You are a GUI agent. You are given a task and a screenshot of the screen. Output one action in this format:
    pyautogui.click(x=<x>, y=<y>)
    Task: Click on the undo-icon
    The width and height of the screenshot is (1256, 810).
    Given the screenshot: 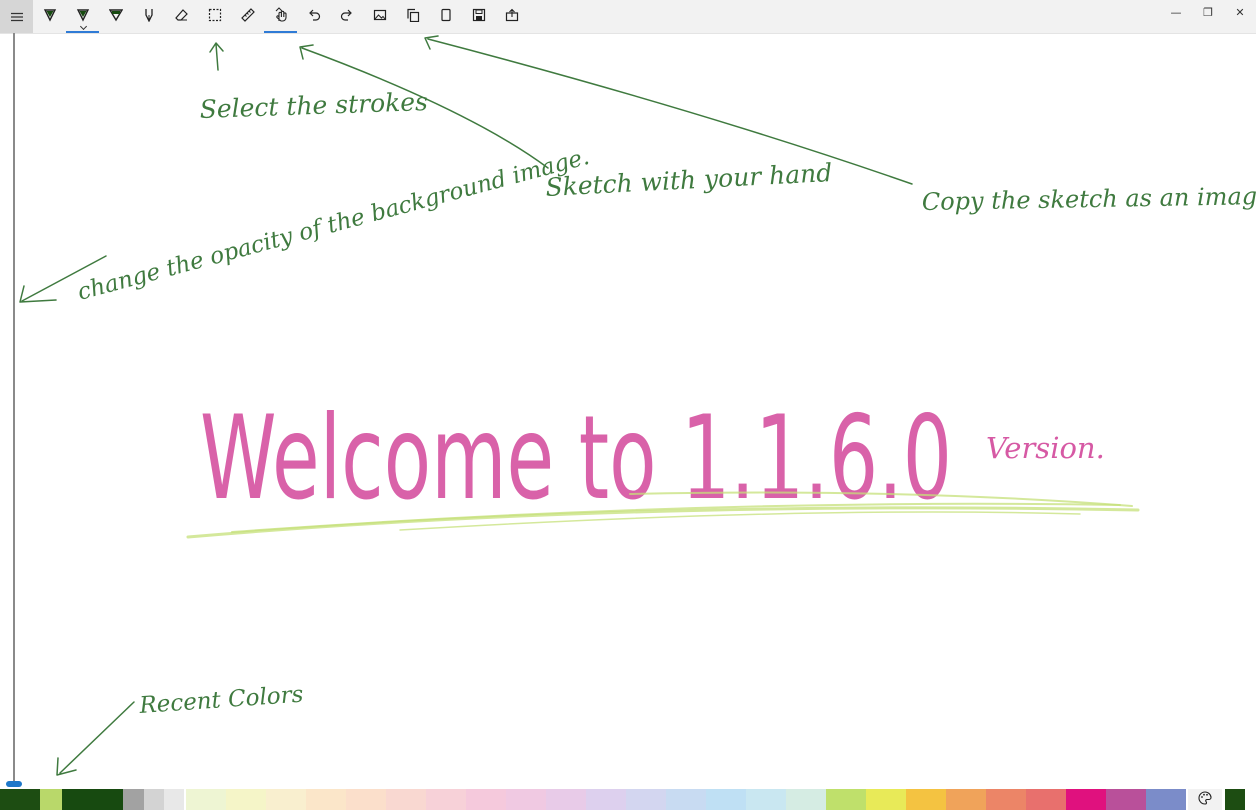 What is the action you would take?
    pyautogui.click(x=314, y=16)
    